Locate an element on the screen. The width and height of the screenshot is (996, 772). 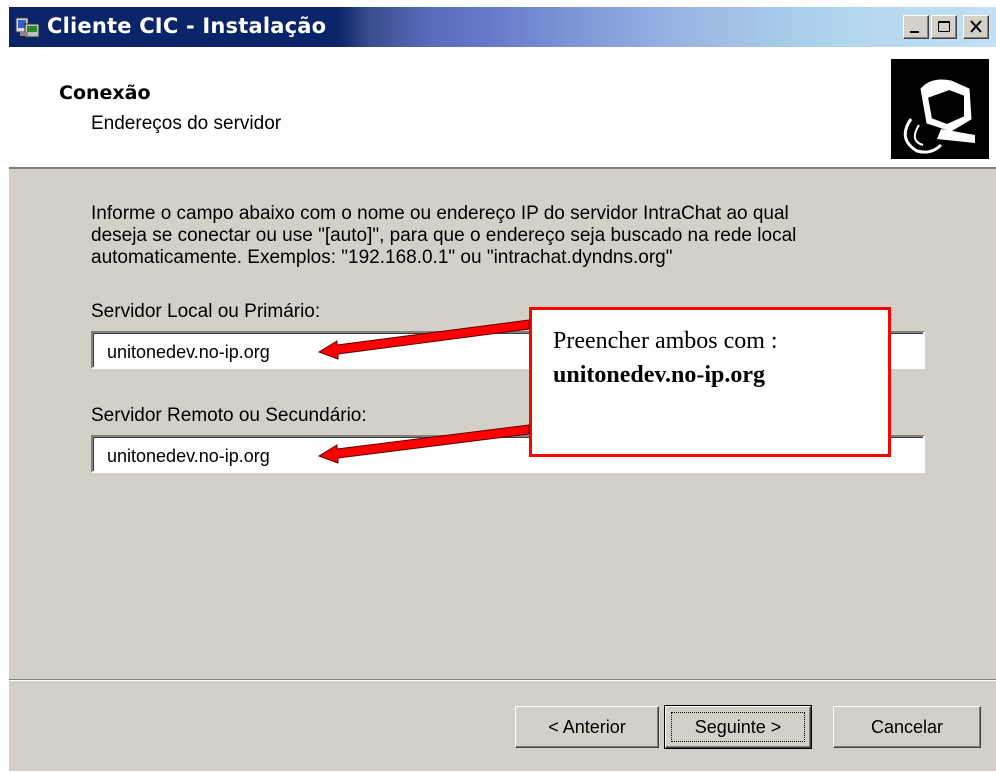
footer-divider is located at coordinates (502, 680).